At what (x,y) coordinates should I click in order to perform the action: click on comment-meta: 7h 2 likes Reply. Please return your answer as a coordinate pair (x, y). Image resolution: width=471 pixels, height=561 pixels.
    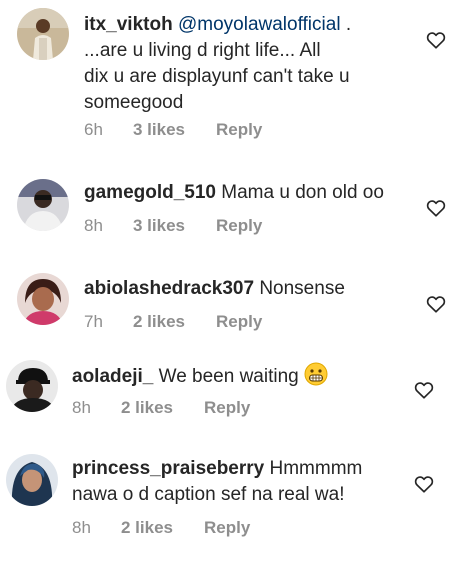
    Looking at the image, I should click on (235, 323).